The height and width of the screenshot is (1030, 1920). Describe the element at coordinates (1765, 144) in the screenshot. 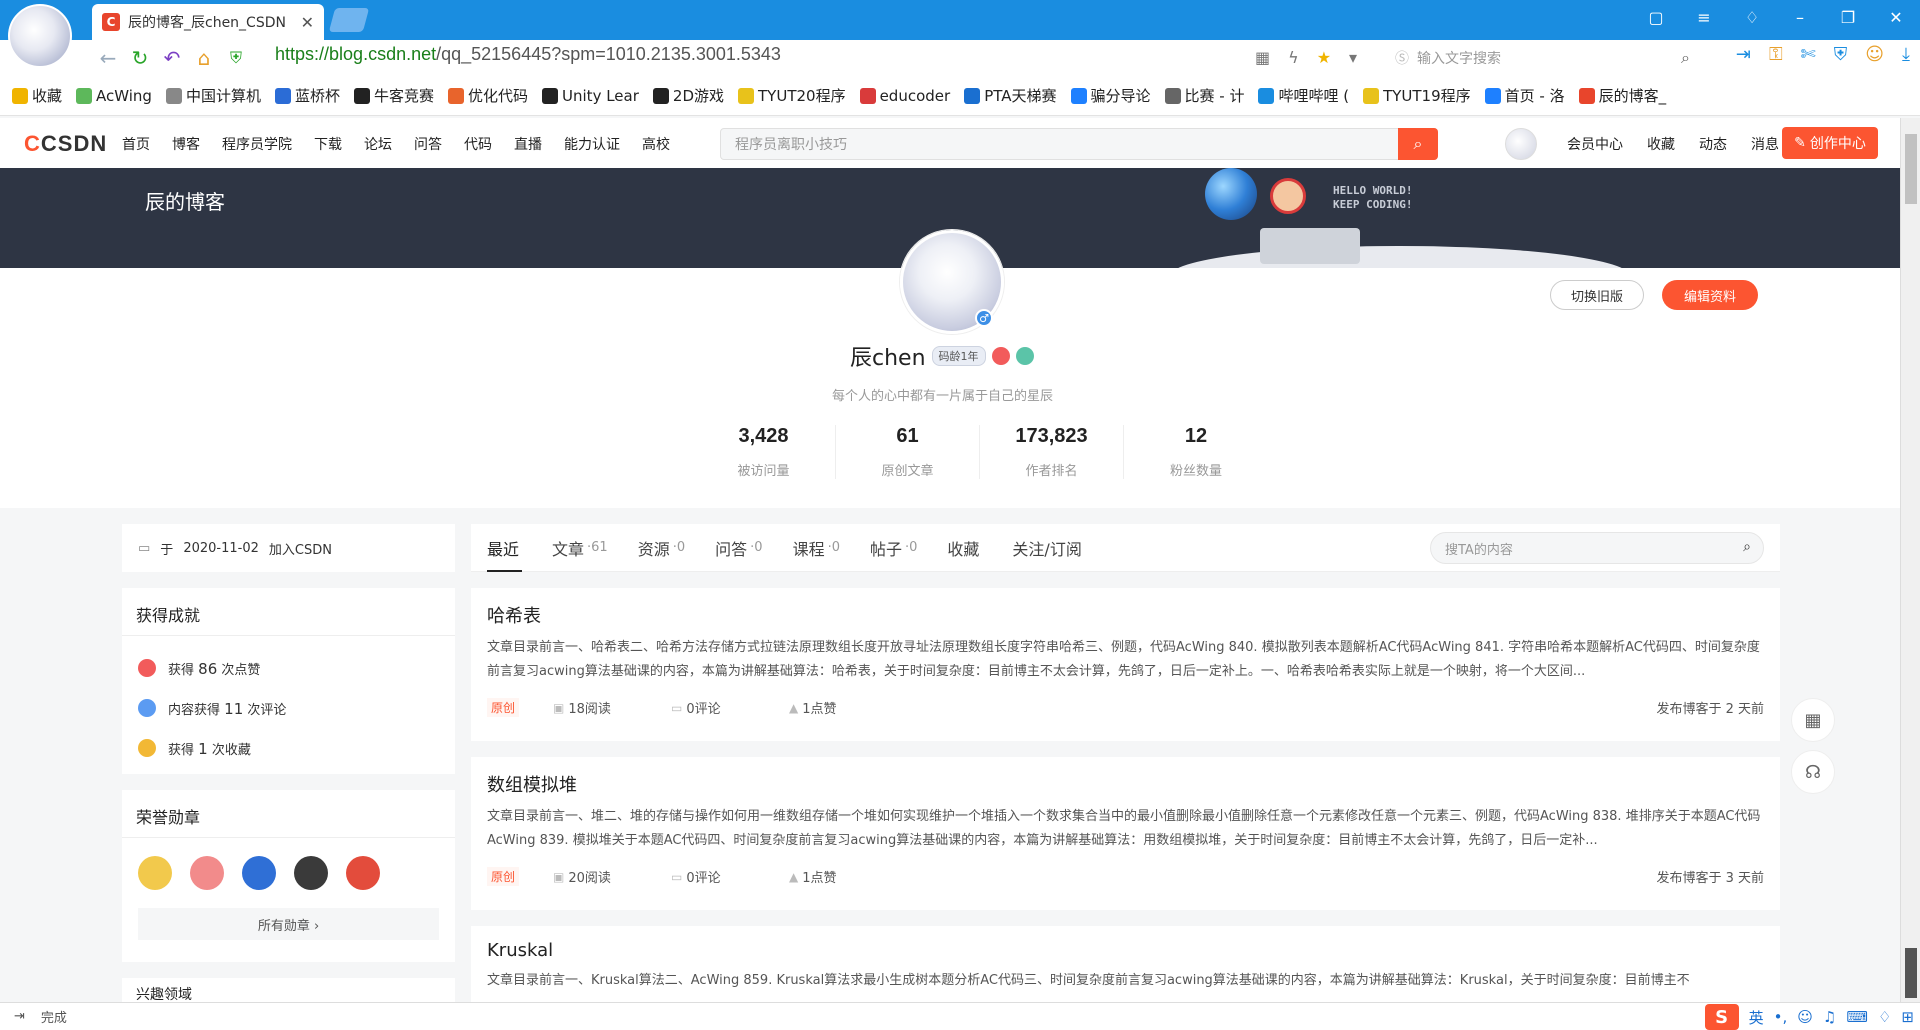

I see `user-nav-item: 消息` at that location.